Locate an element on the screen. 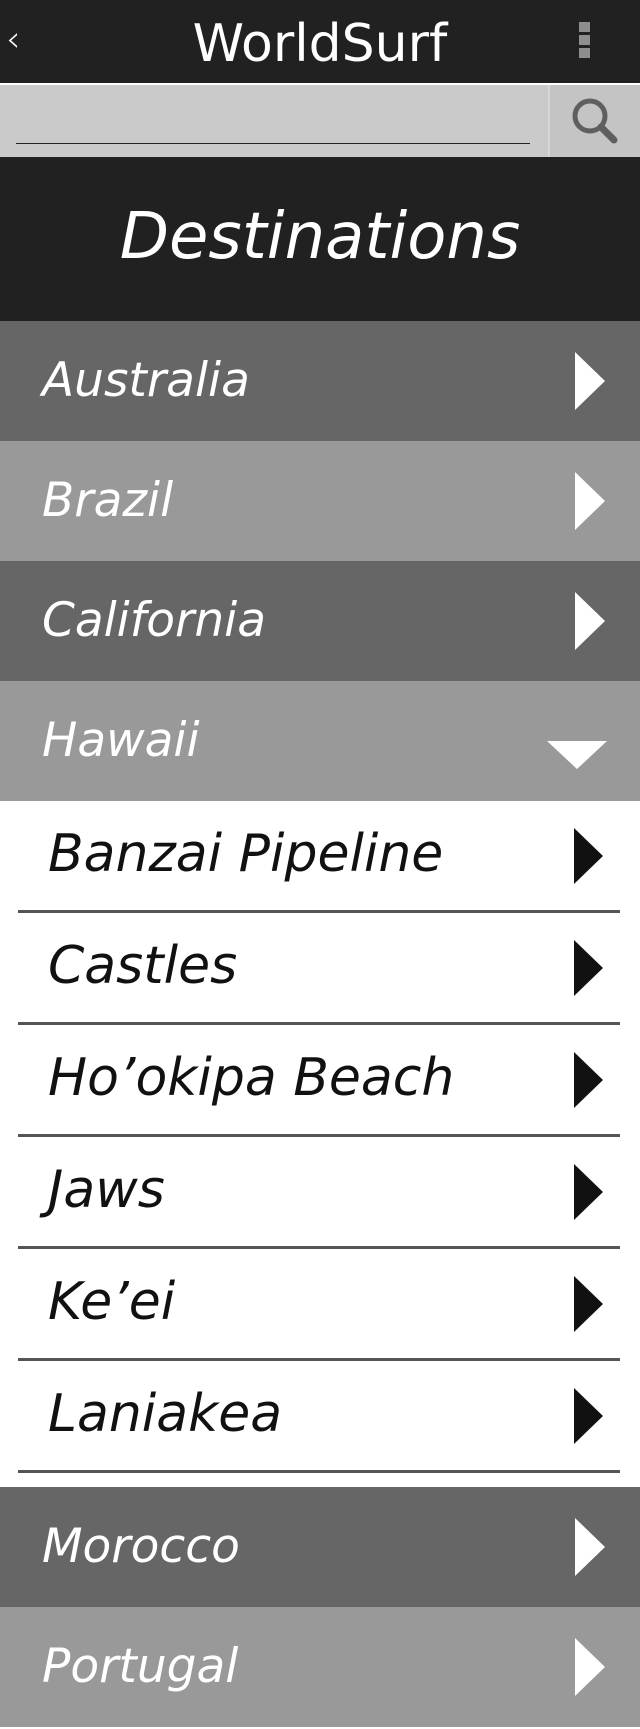 The image size is (640, 1729). search-input is located at coordinates (273, 119).